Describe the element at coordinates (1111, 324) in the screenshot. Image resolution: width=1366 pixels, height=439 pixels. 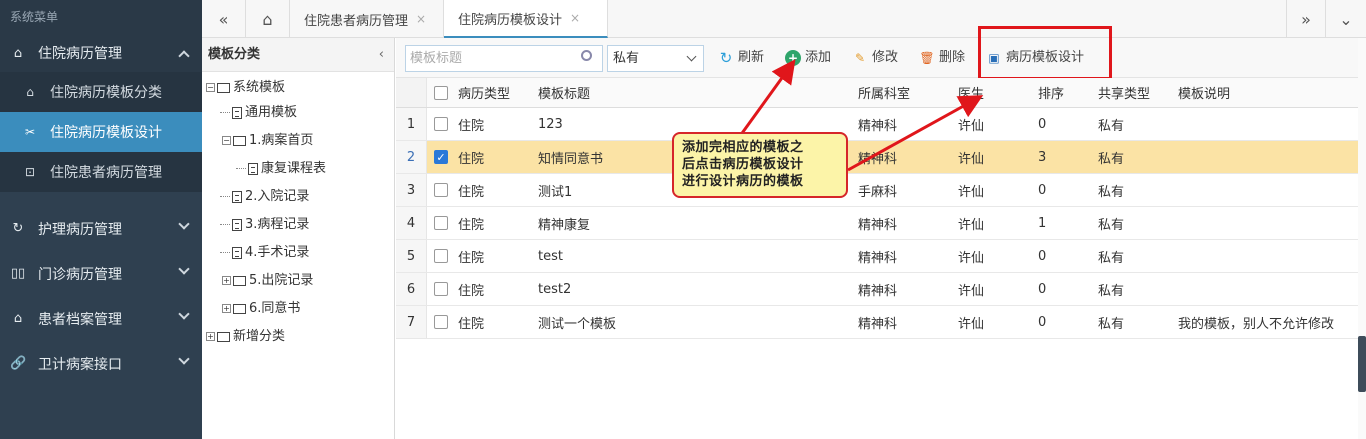
I see `cell-share: 私有` at that location.